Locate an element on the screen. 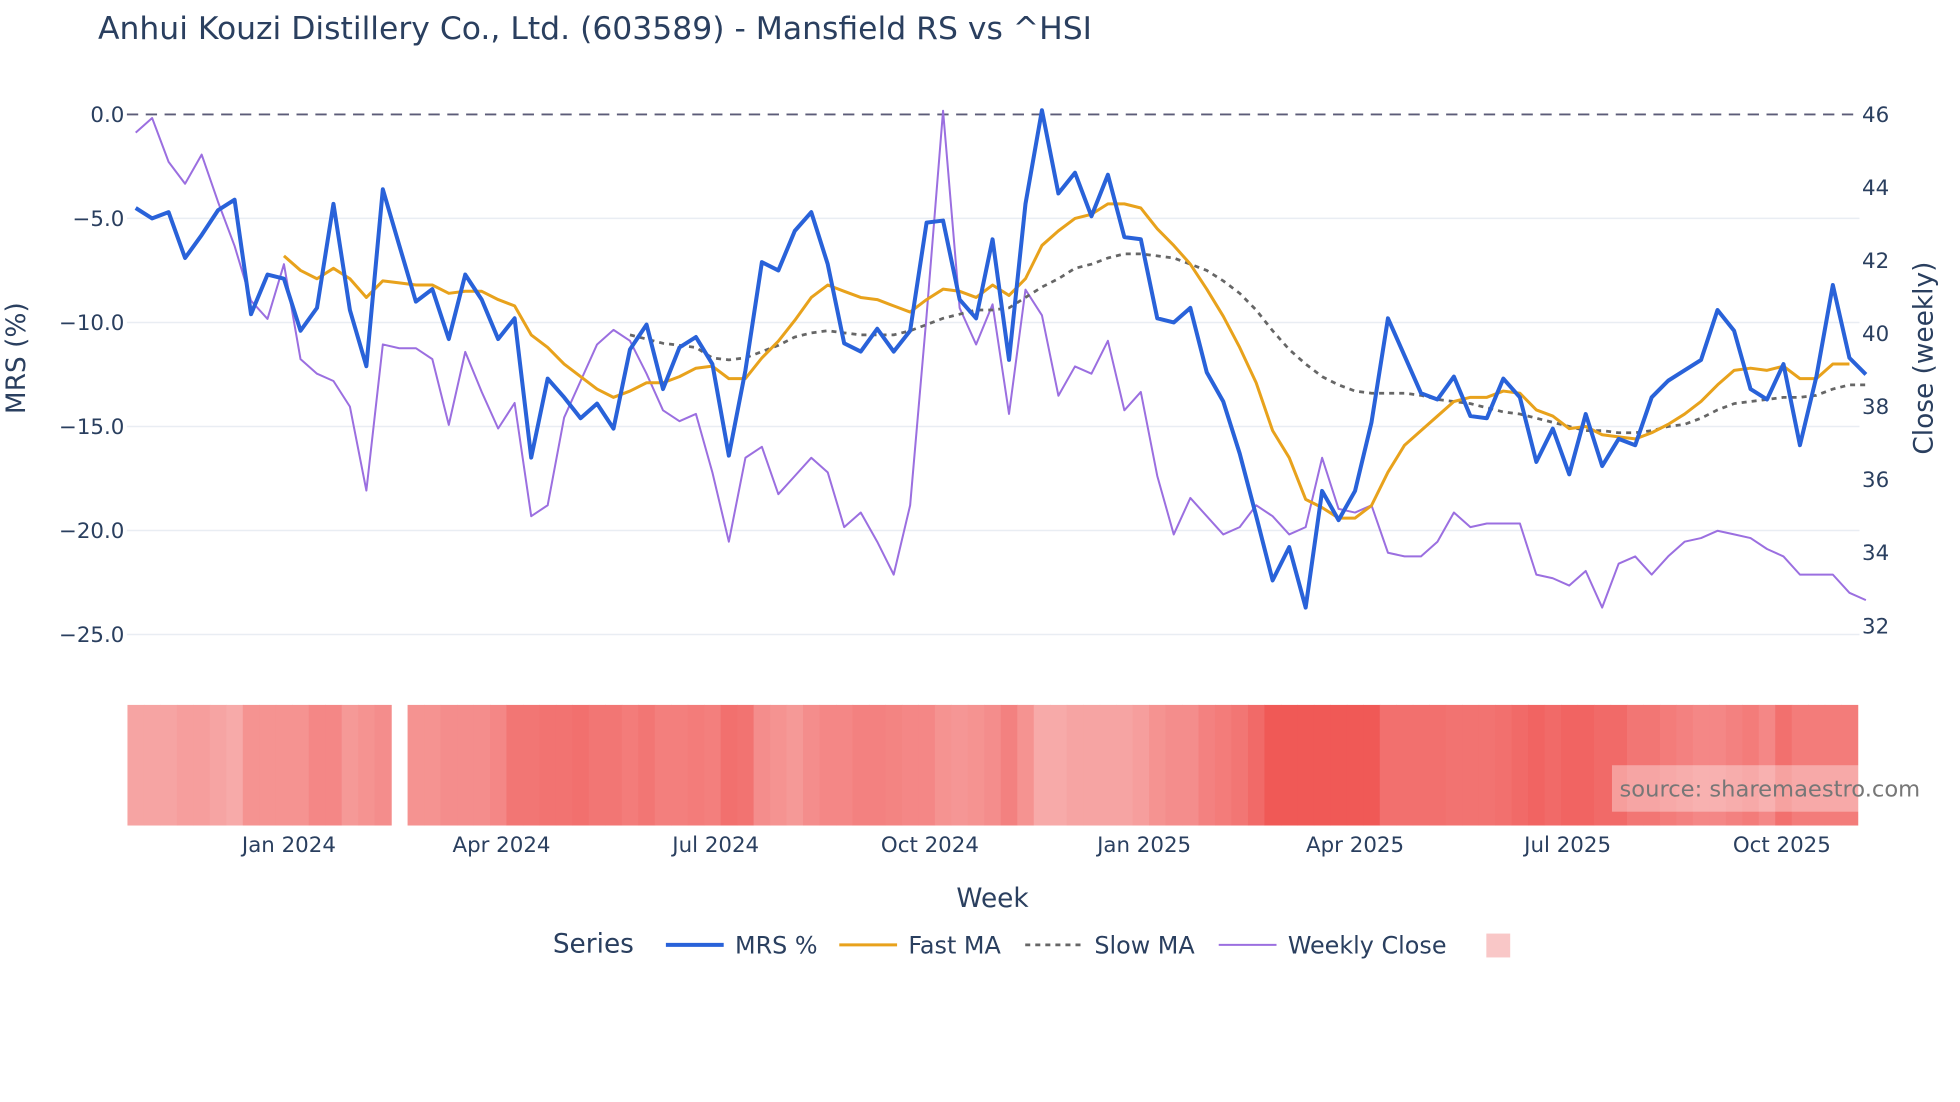 This screenshot has height=1102, width=1960. y2-tick-label: 46 is located at coordinates (1875, 115).